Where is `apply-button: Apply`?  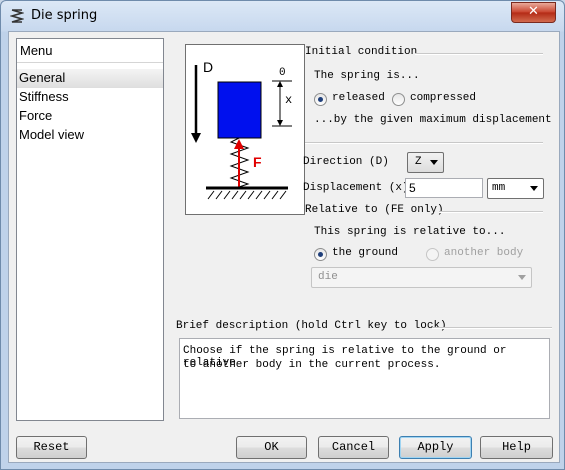
apply-button: Apply is located at coordinates (435, 447).